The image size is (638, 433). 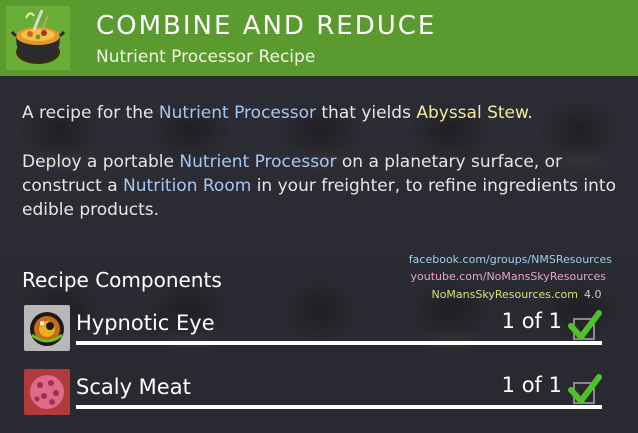 I want to click on description-text: ., so click(x=530, y=113).